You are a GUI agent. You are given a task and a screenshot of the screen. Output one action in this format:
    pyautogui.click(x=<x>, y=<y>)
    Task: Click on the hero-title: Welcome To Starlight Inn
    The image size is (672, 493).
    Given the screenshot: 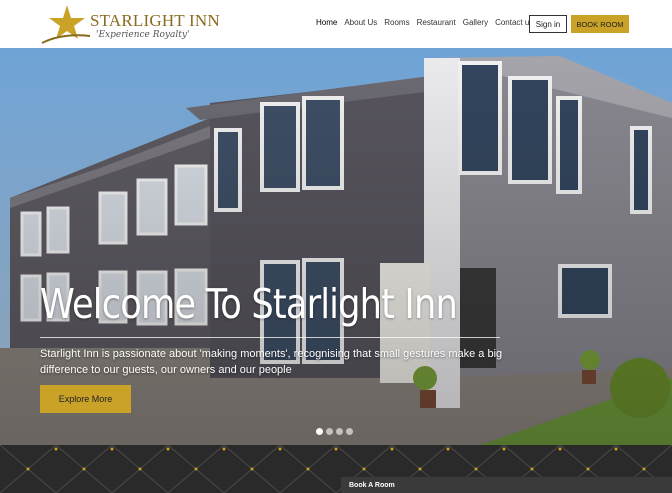 What is the action you would take?
    pyautogui.click(x=249, y=304)
    